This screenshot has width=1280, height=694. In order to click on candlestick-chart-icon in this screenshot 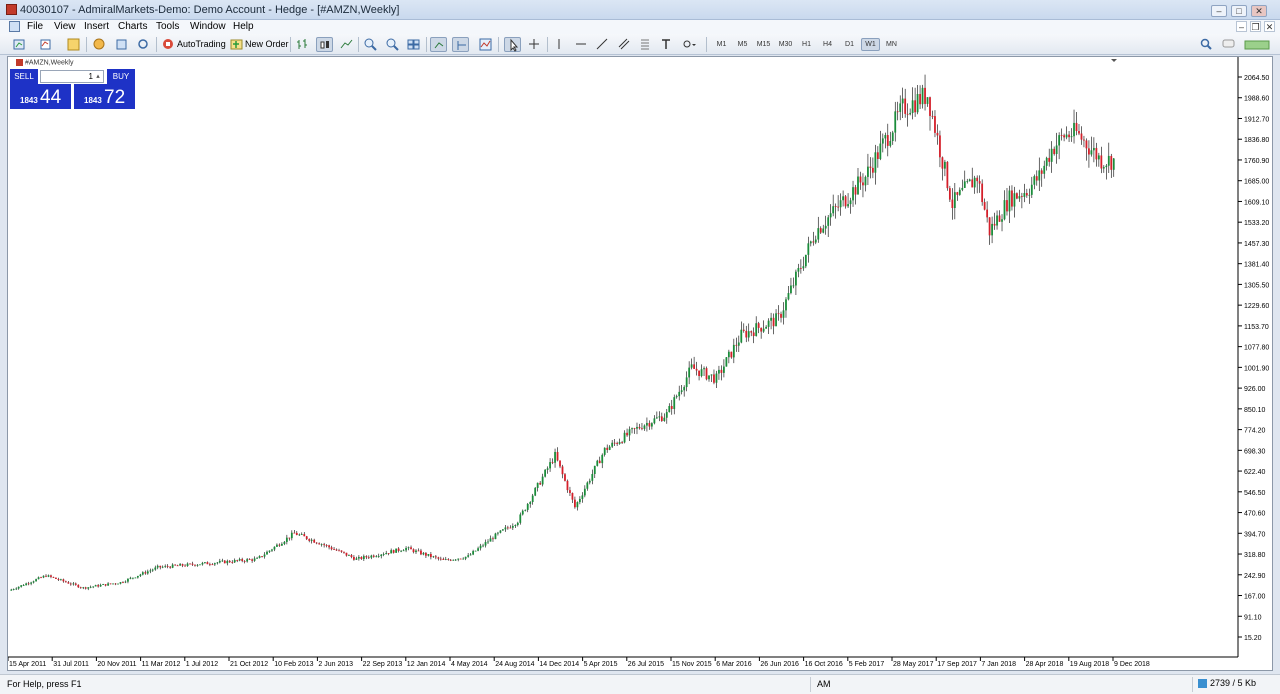, I will do `click(324, 44)`.